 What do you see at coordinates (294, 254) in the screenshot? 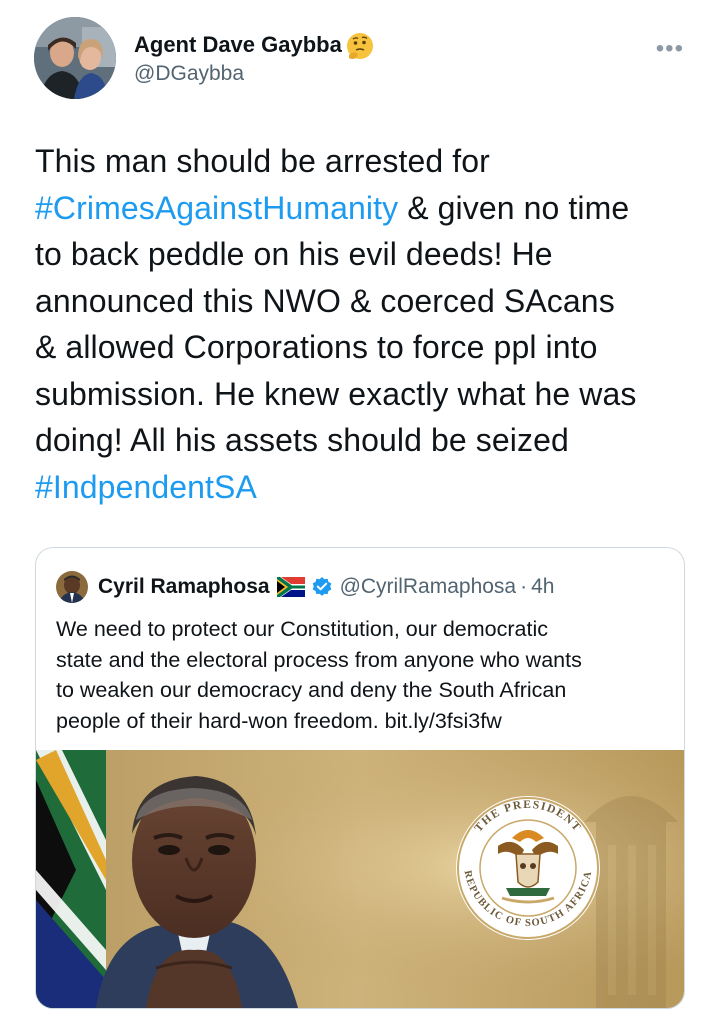
I see `tweet-text-segment: to back peddle on his evil deeds! He` at bounding box center [294, 254].